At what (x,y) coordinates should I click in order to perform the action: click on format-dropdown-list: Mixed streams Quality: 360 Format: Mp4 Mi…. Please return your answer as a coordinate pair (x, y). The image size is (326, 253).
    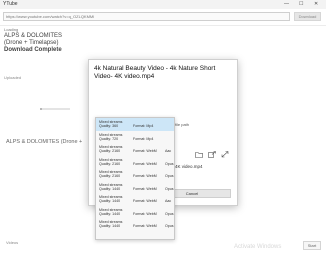
    Looking at the image, I should click on (135, 178).